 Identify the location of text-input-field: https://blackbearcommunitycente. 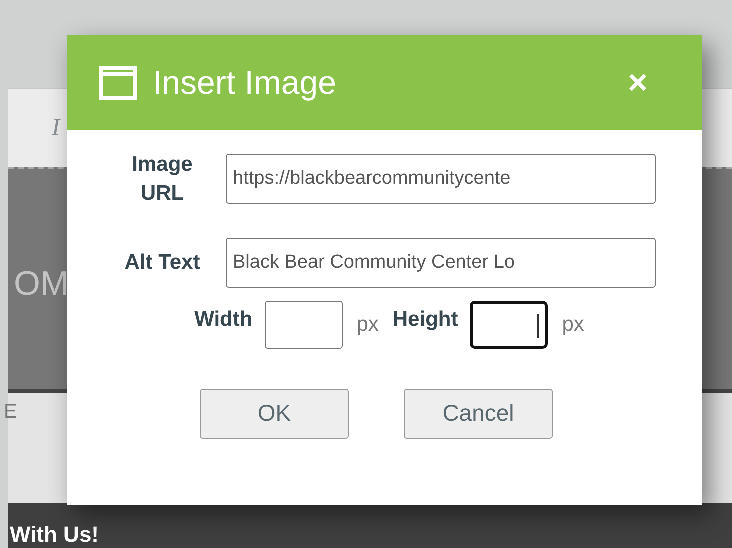
(441, 179).